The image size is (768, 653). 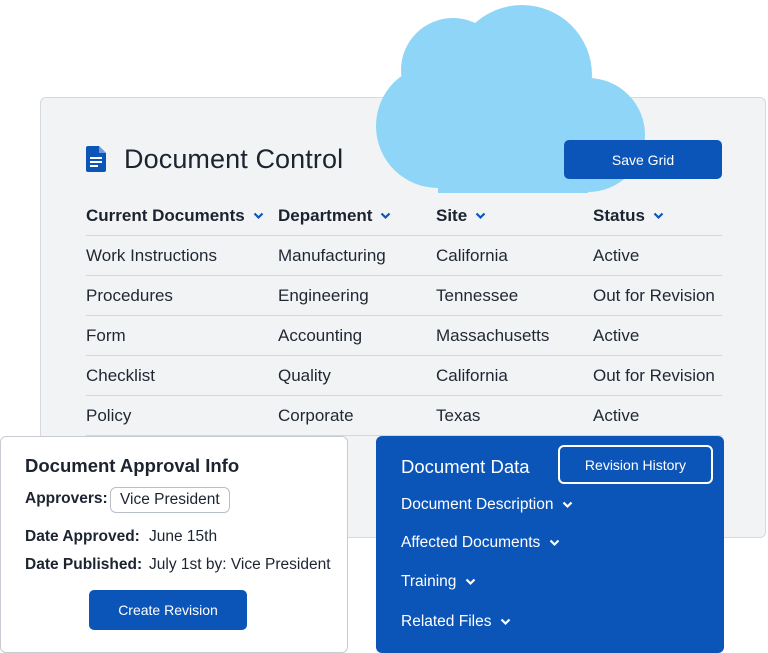 What do you see at coordinates (165, 215) in the screenshot?
I see `column-header-label: Current Documents` at bounding box center [165, 215].